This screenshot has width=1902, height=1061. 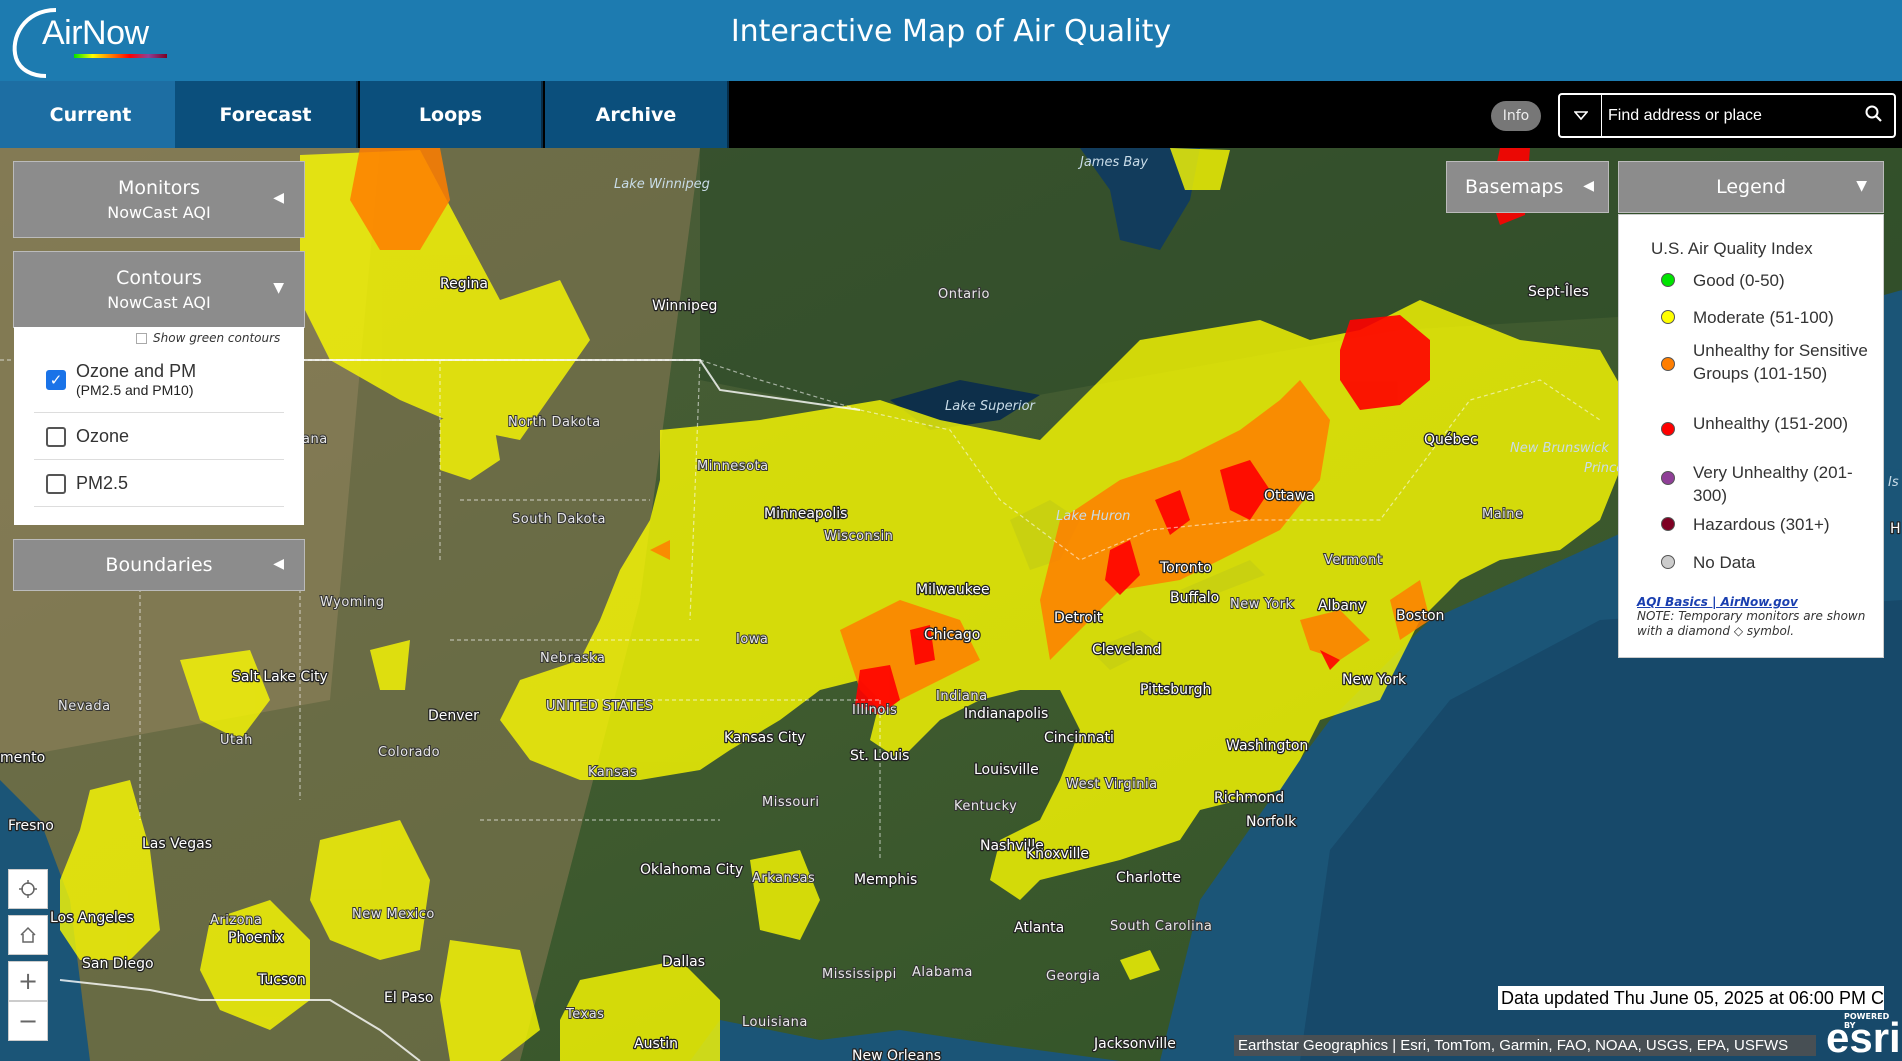 I want to click on label-memphis: Memphis, so click(x=885, y=880).